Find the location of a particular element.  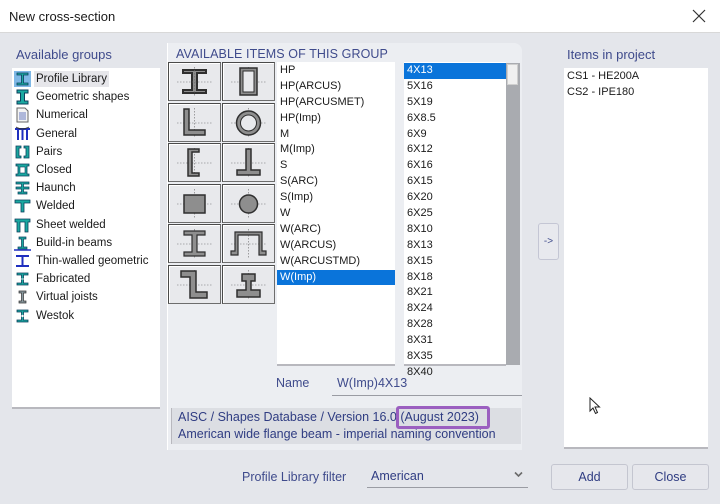

group-item-westok: Westok is located at coordinates (86, 315).